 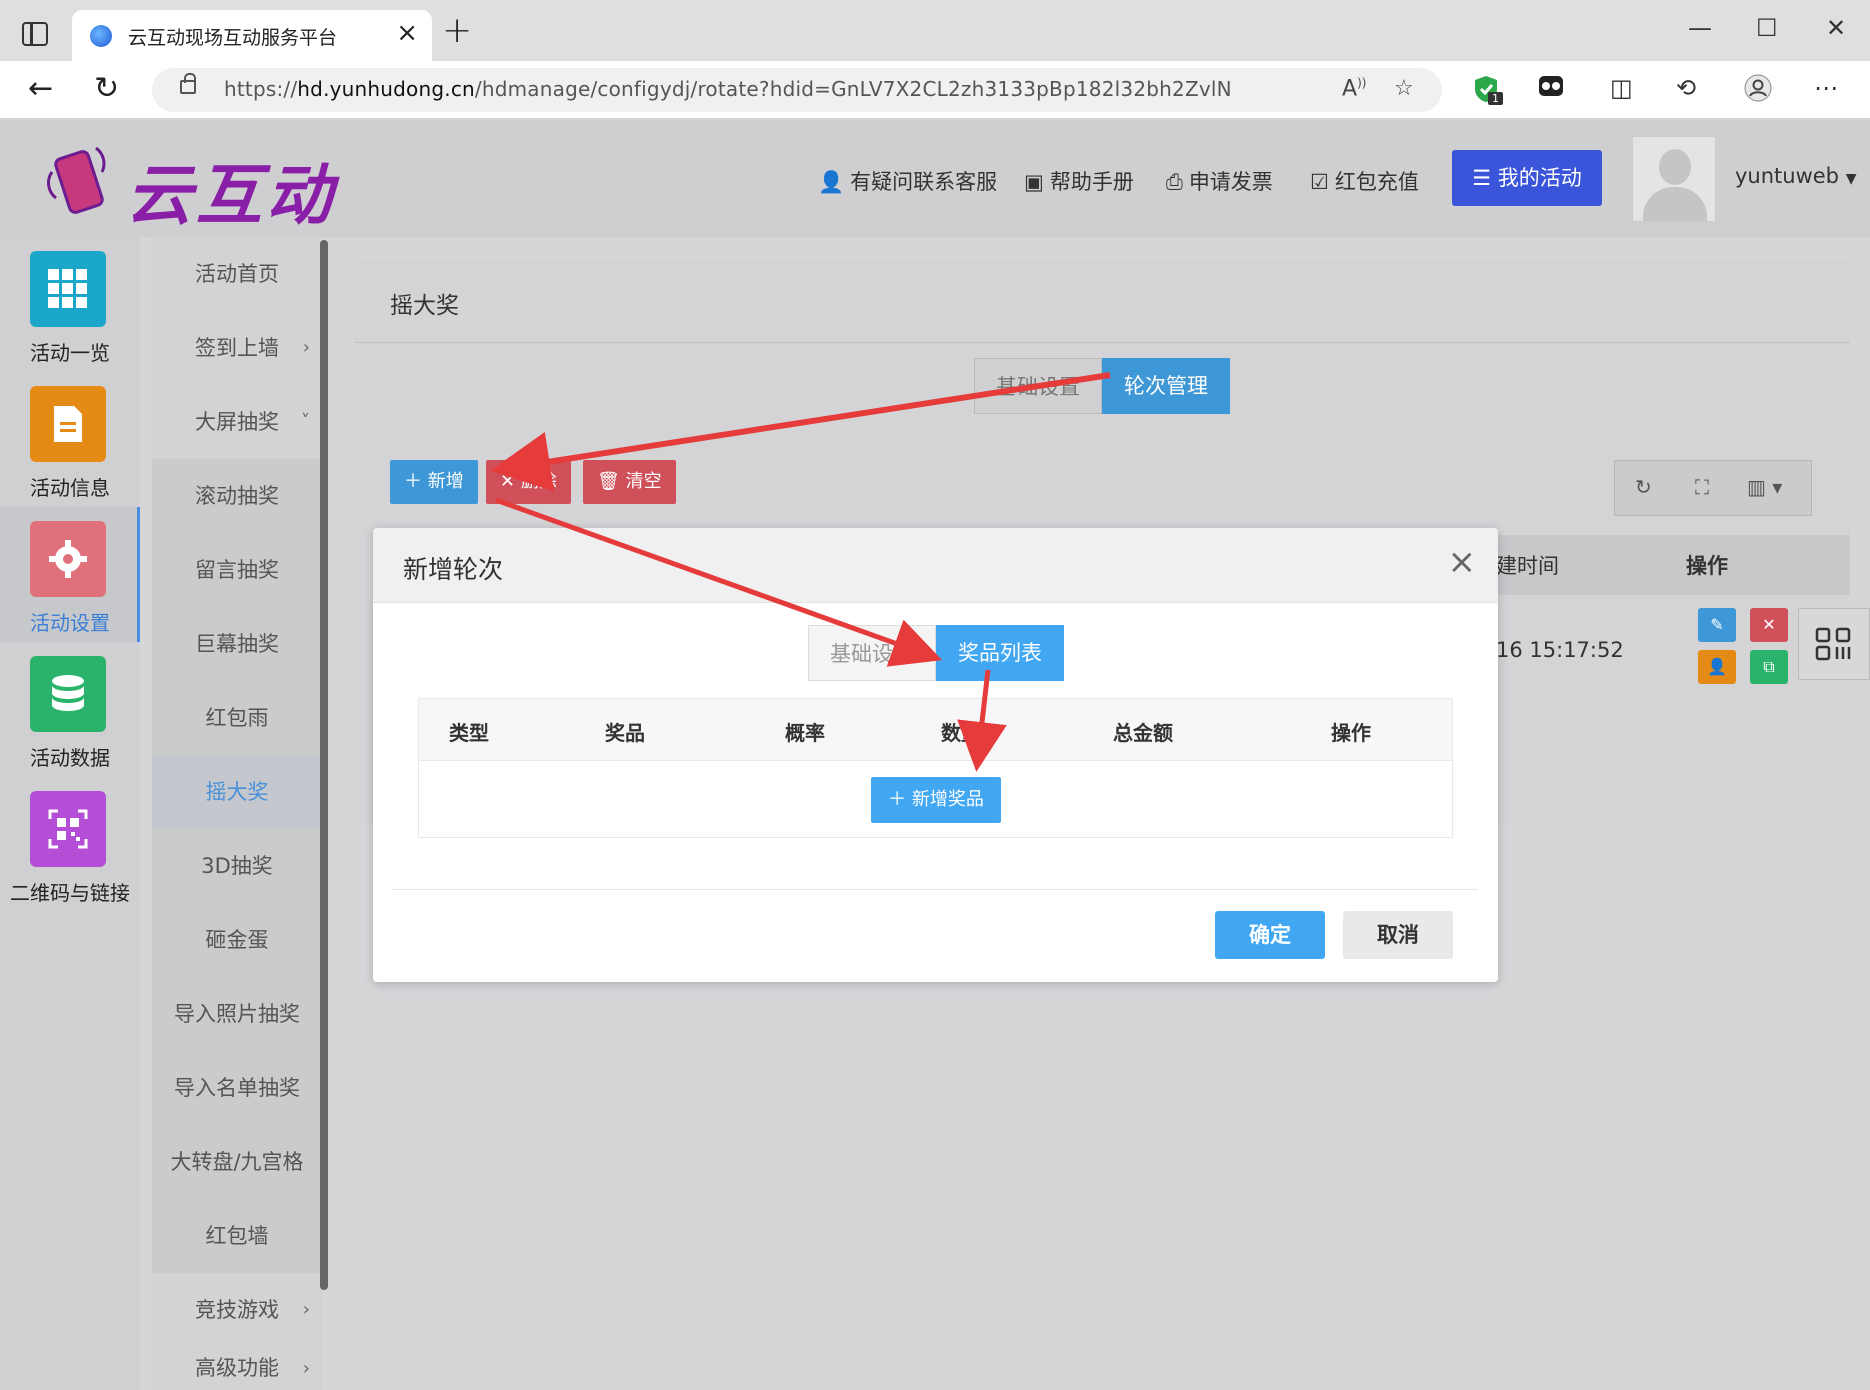 What do you see at coordinates (237, 1368) in the screenshot?
I see `submenu-item: 高级功能 ›` at bounding box center [237, 1368].